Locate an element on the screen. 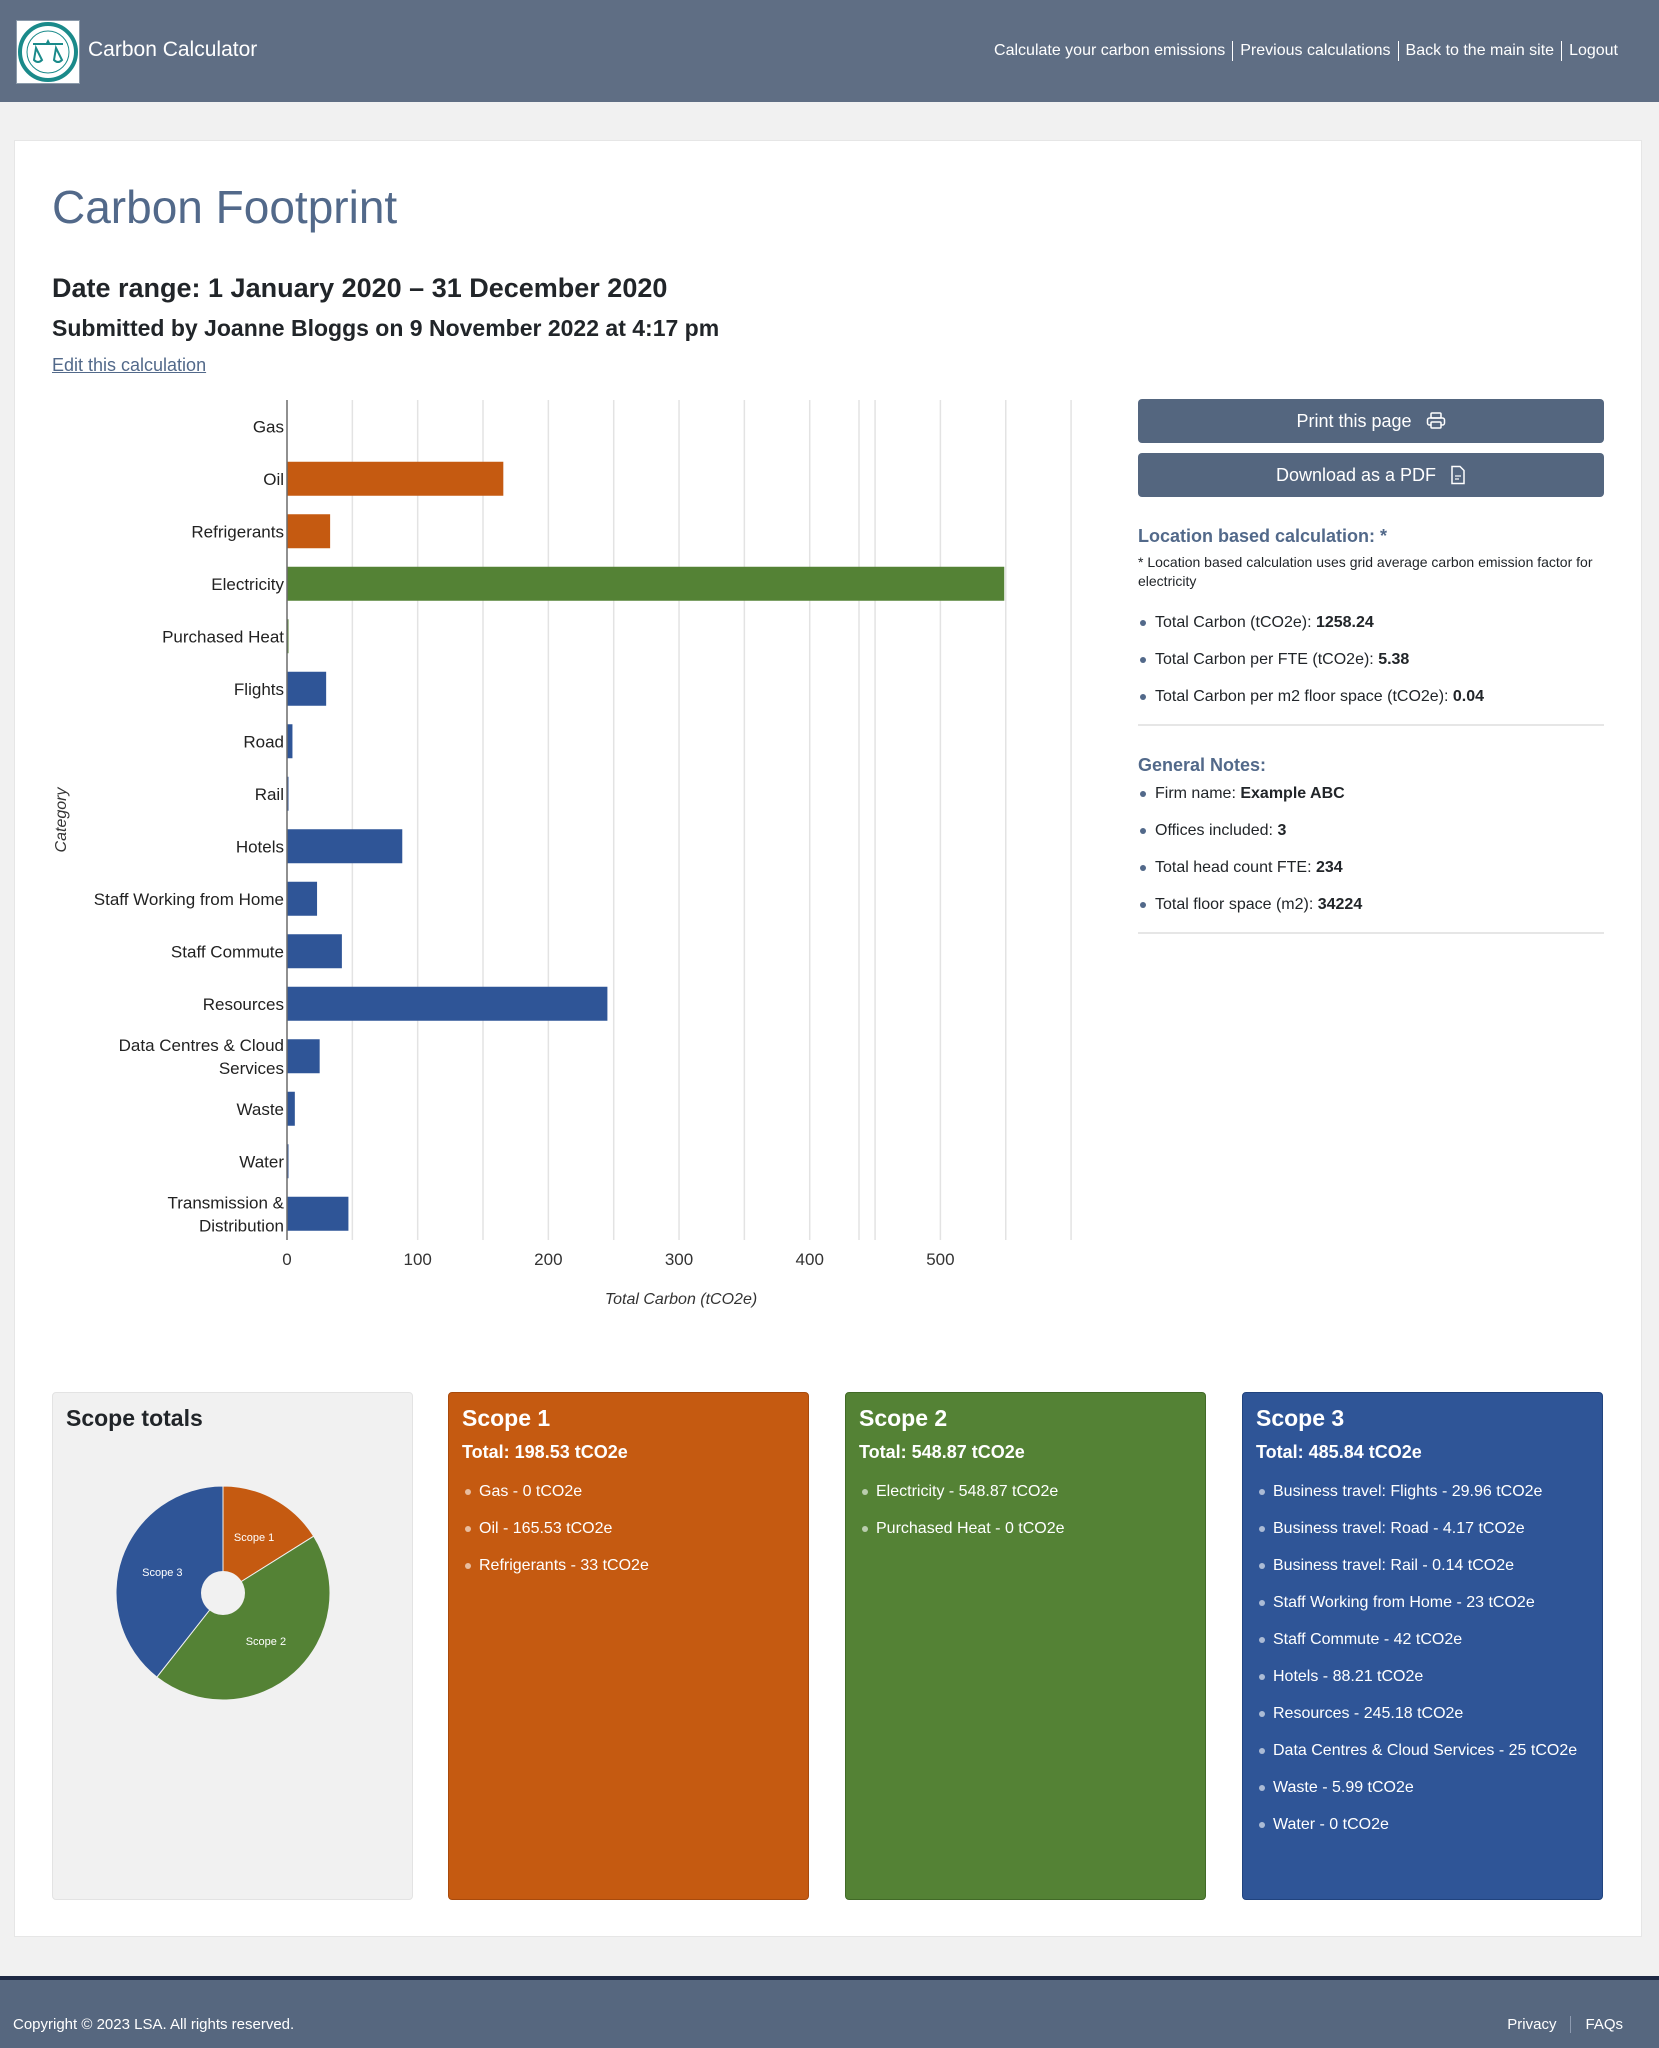 The width and height of the screenshot is (1659, 2048). print-button: Print this page is located at coordinates (1371, 421).